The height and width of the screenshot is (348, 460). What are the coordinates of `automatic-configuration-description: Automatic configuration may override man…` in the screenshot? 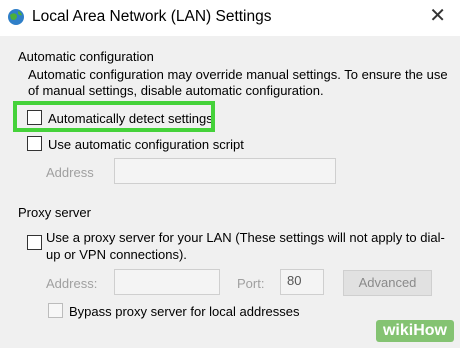 It's located at (238, 82).